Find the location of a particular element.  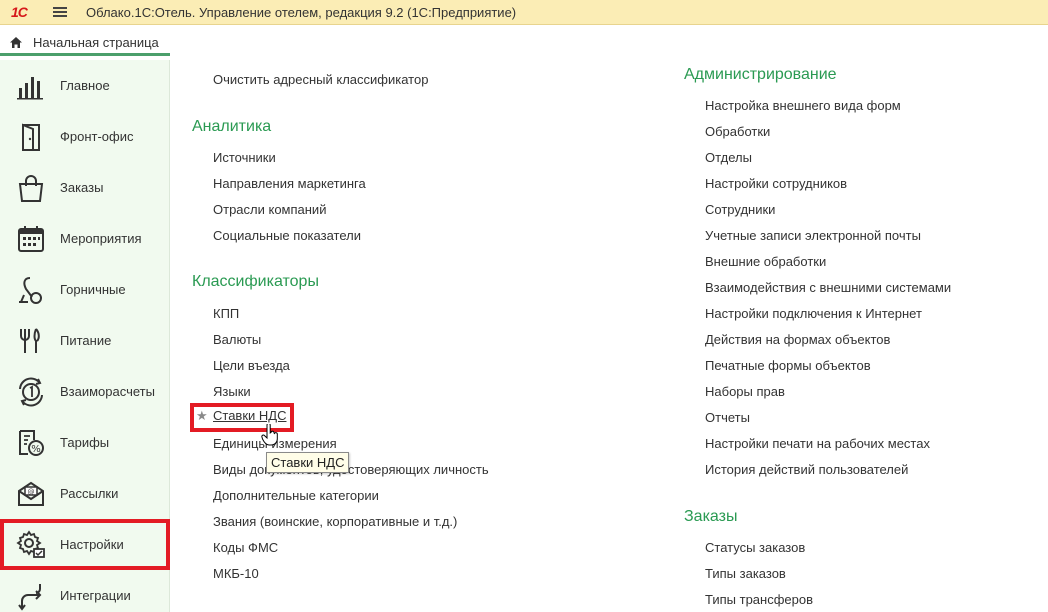

link-administration: Наборы прав is located at coordinates (745, 391).